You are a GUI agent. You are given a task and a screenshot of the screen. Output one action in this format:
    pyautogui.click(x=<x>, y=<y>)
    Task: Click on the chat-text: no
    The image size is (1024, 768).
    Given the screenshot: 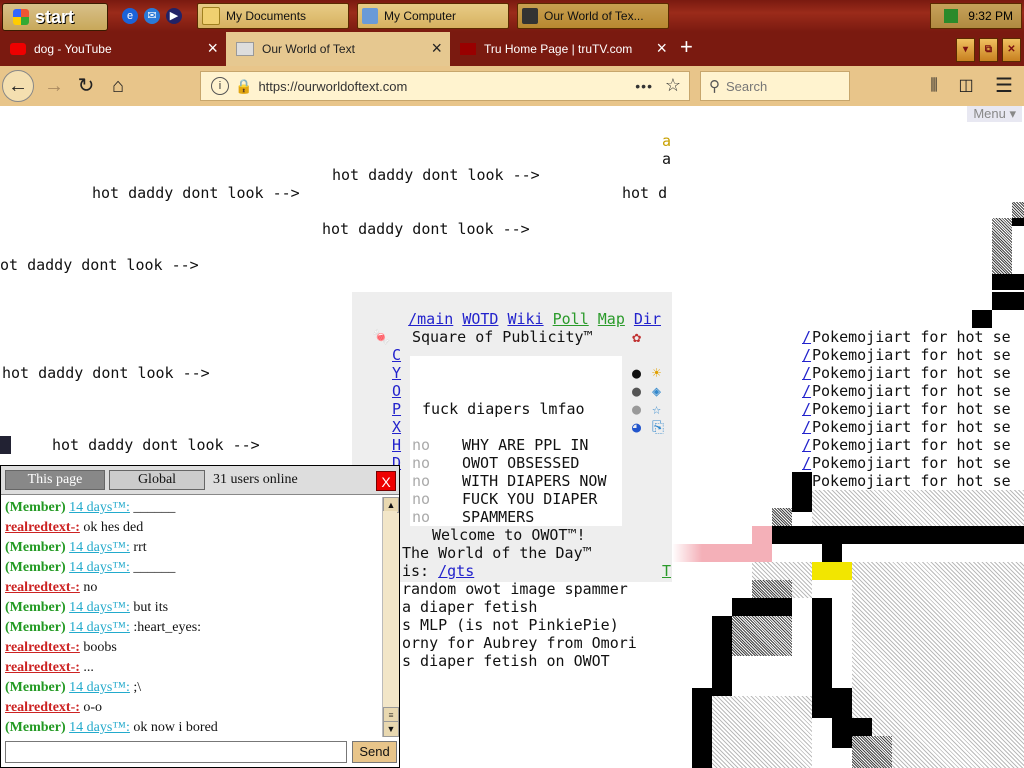 What is the action you would take?
    pyautogui.click(x=90, y=587)
    